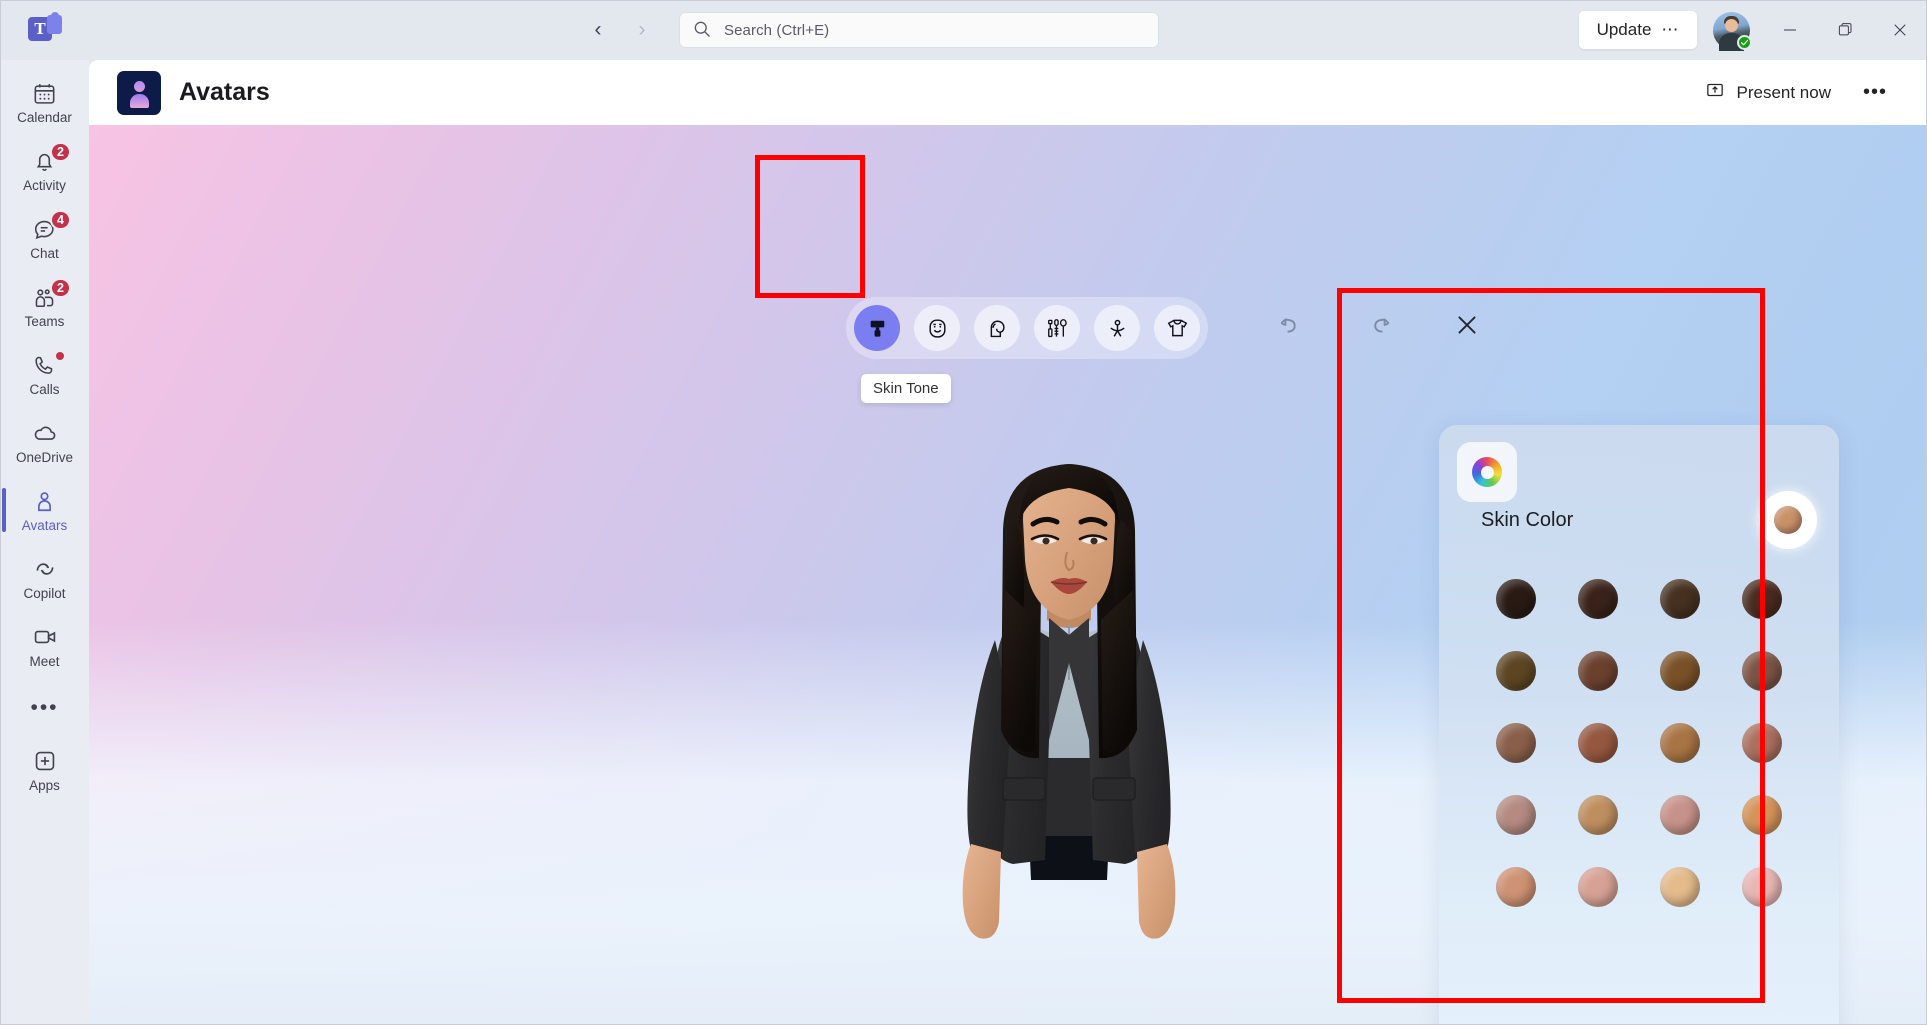 The width and height of the screenshot is (1927, 1025). What do you see at coordinates (1789, 30) in the screenshot?
I see `minimize-icon` at bounding box center [1789, 30].